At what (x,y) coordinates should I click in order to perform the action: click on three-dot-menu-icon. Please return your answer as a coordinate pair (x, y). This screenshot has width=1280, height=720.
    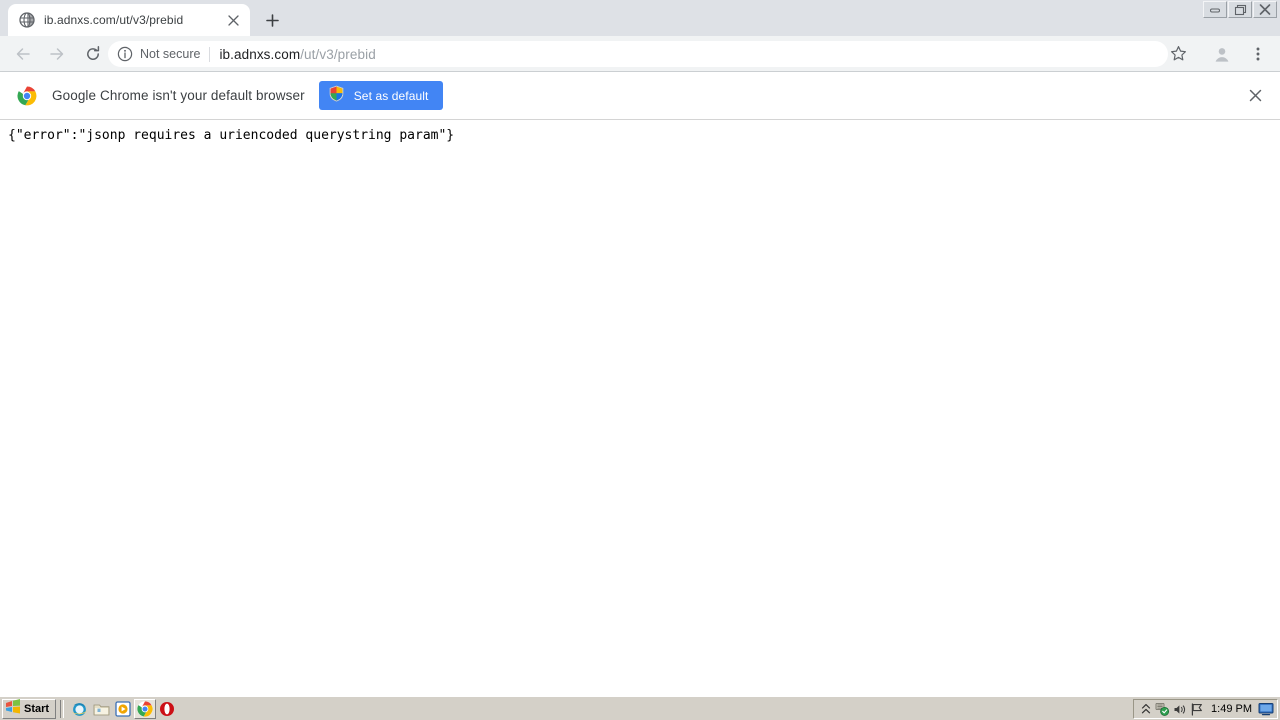
    Looking at the image, I should click on (1258, 53).